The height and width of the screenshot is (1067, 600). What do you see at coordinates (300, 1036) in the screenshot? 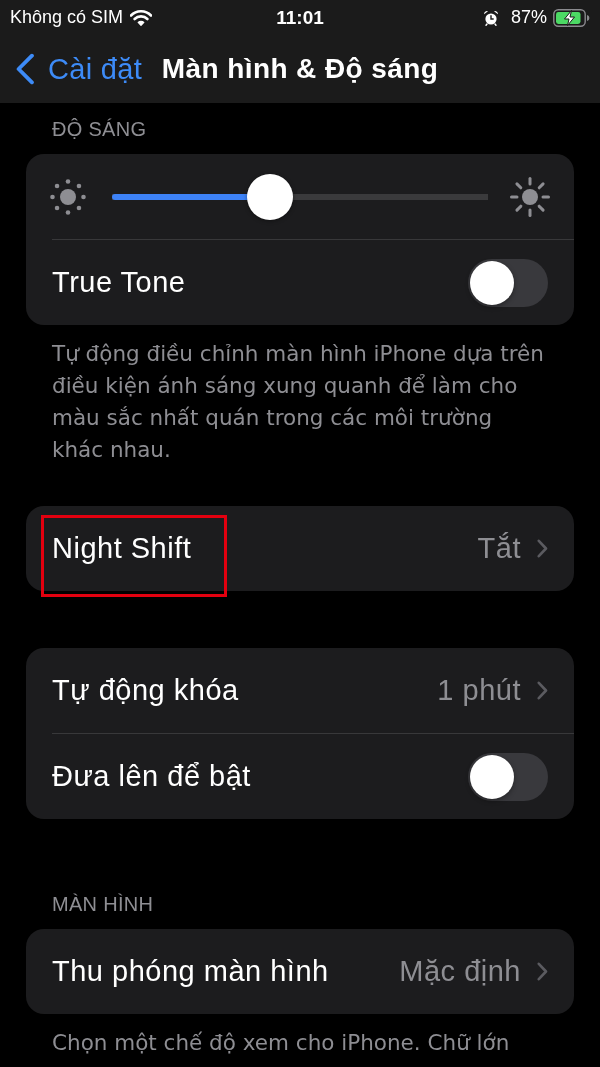
I see `section-footer: Chọn một chế độ xem cho iPhone. Chữ lớn` at bounding box center [300, 1036].